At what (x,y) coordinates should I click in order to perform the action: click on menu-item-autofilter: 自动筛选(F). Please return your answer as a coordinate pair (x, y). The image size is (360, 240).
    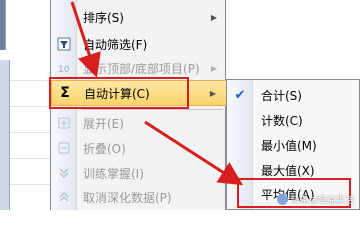
    Looking at the image, I should click on (139, 44).